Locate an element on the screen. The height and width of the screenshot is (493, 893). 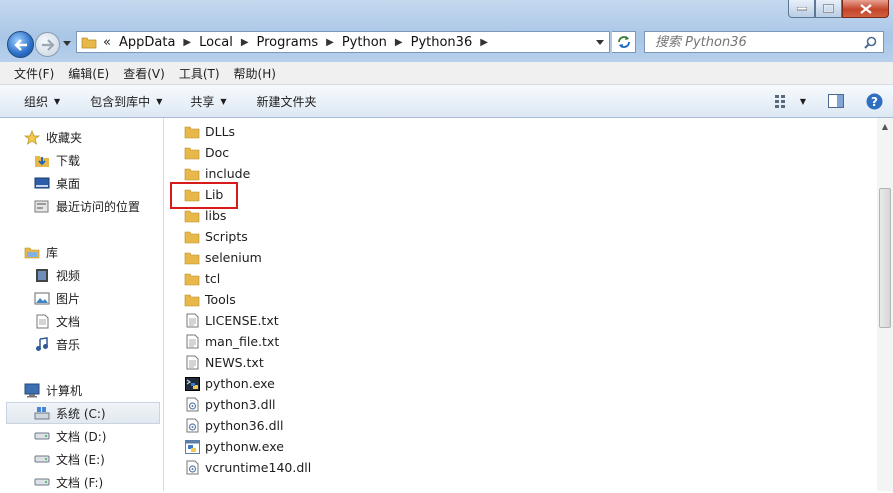
recent-pages-dropdown is located at coordinates (67, 43).